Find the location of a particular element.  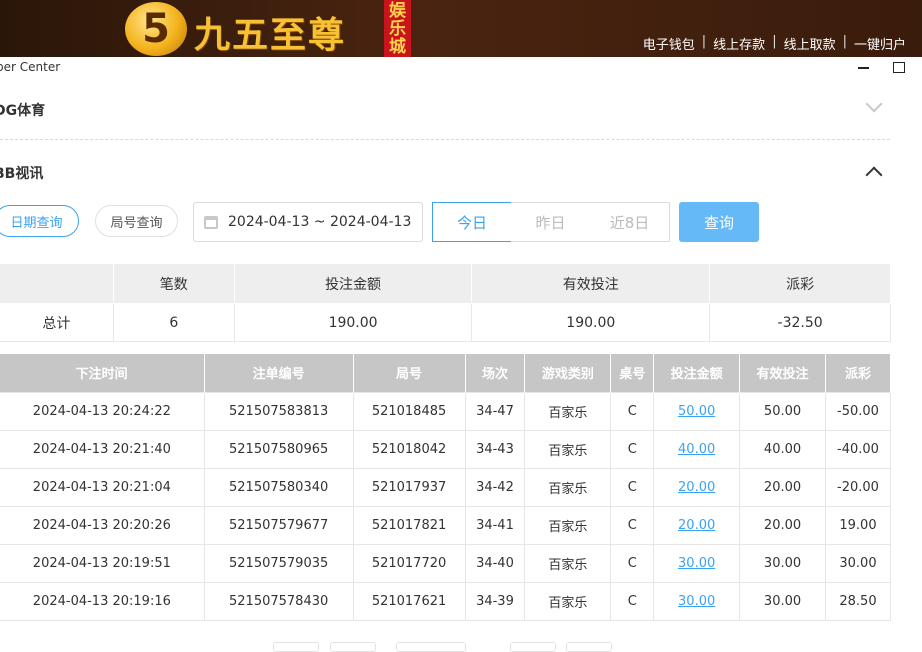

calendar-icon is located at coordinates (211, 222).